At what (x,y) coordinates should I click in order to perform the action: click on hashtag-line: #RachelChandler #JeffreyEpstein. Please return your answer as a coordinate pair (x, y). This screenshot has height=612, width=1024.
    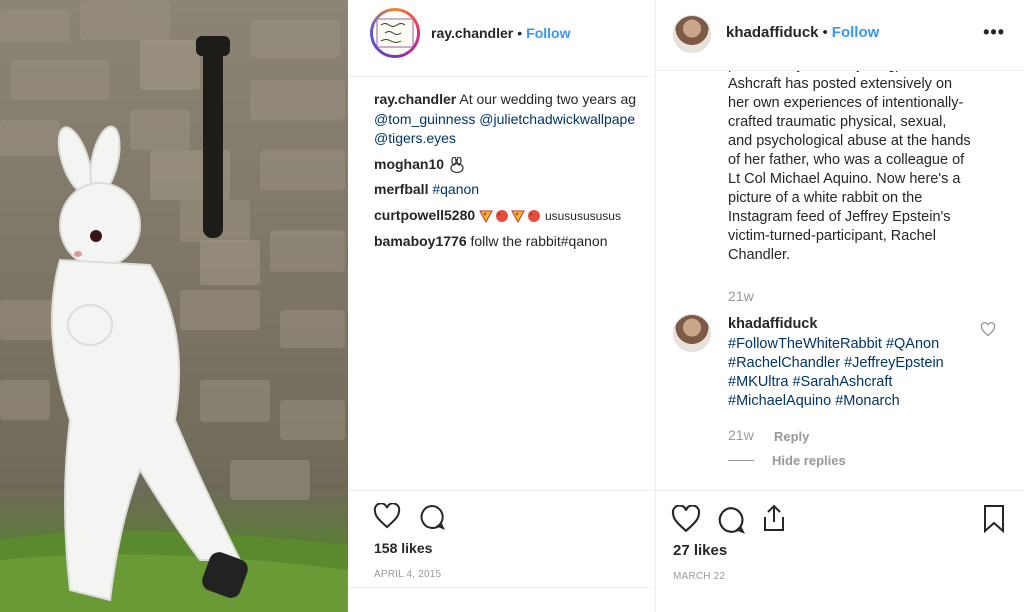
    Looking at the image, I should click on (863, 363).